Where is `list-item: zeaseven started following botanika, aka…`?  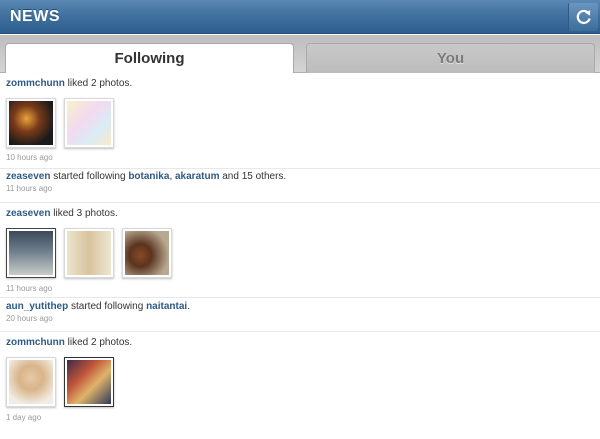
list-item: zeaseven started following botanika, aka… is located at coordinates (300, 186).